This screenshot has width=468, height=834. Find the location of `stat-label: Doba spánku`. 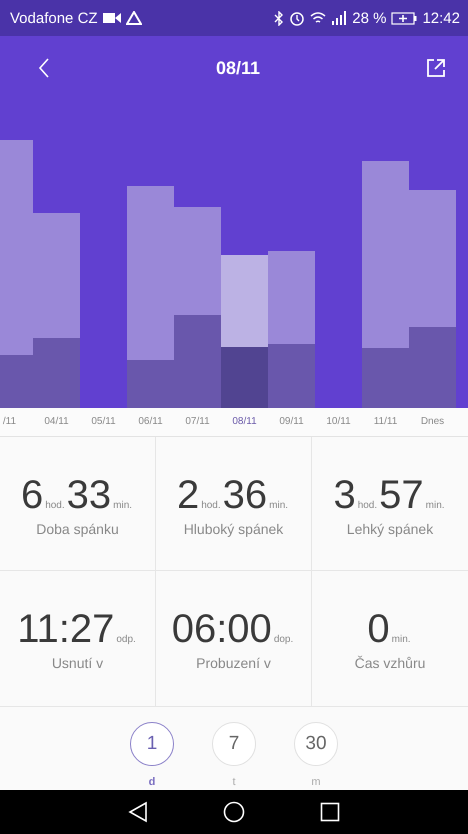

stat-label: Doba spánku is located at coordinates (77, 529).